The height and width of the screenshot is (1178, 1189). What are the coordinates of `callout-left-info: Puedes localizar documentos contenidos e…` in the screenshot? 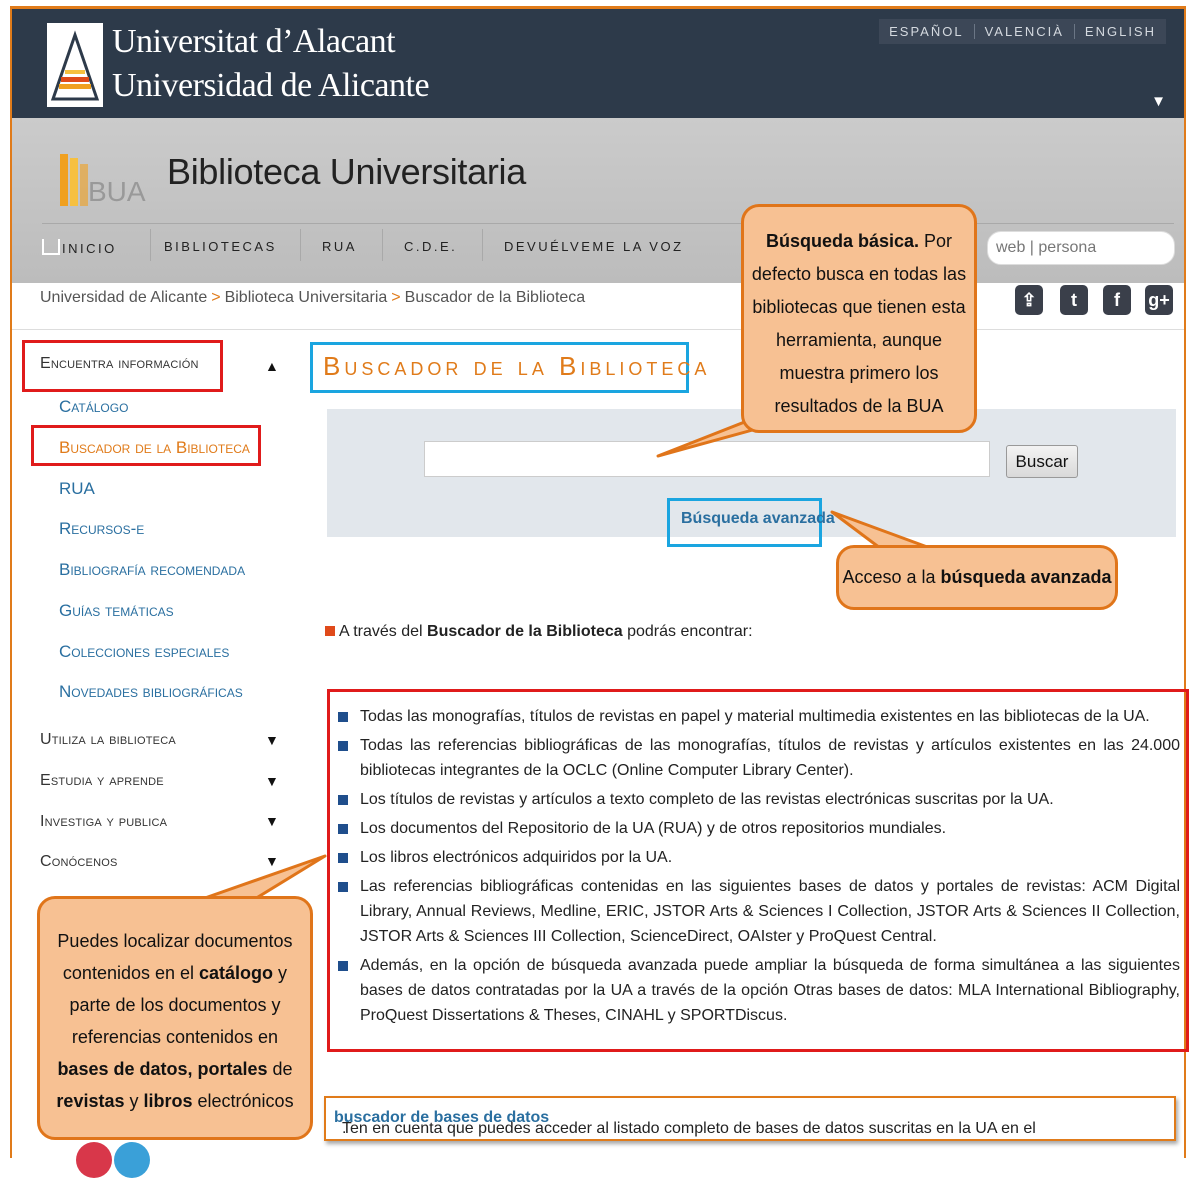 It's located at (175, 1018).